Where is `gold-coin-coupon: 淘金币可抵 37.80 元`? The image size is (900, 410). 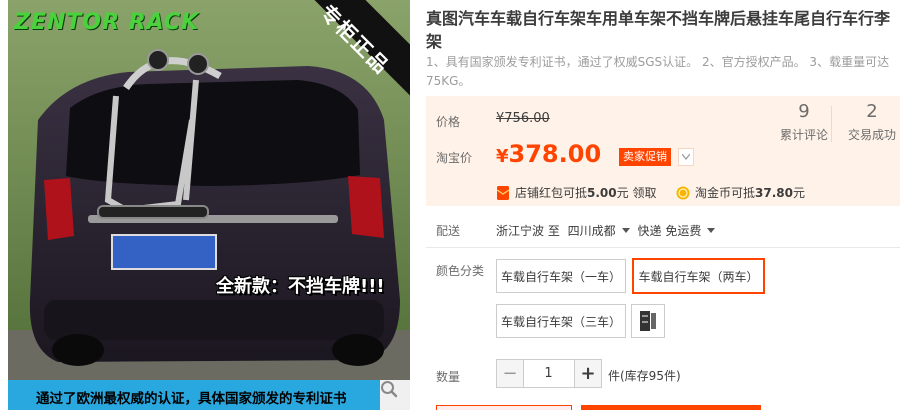
gold-coin-coupon: 淘金币可抵 37.80 元 is located at coordinates (740, 192).